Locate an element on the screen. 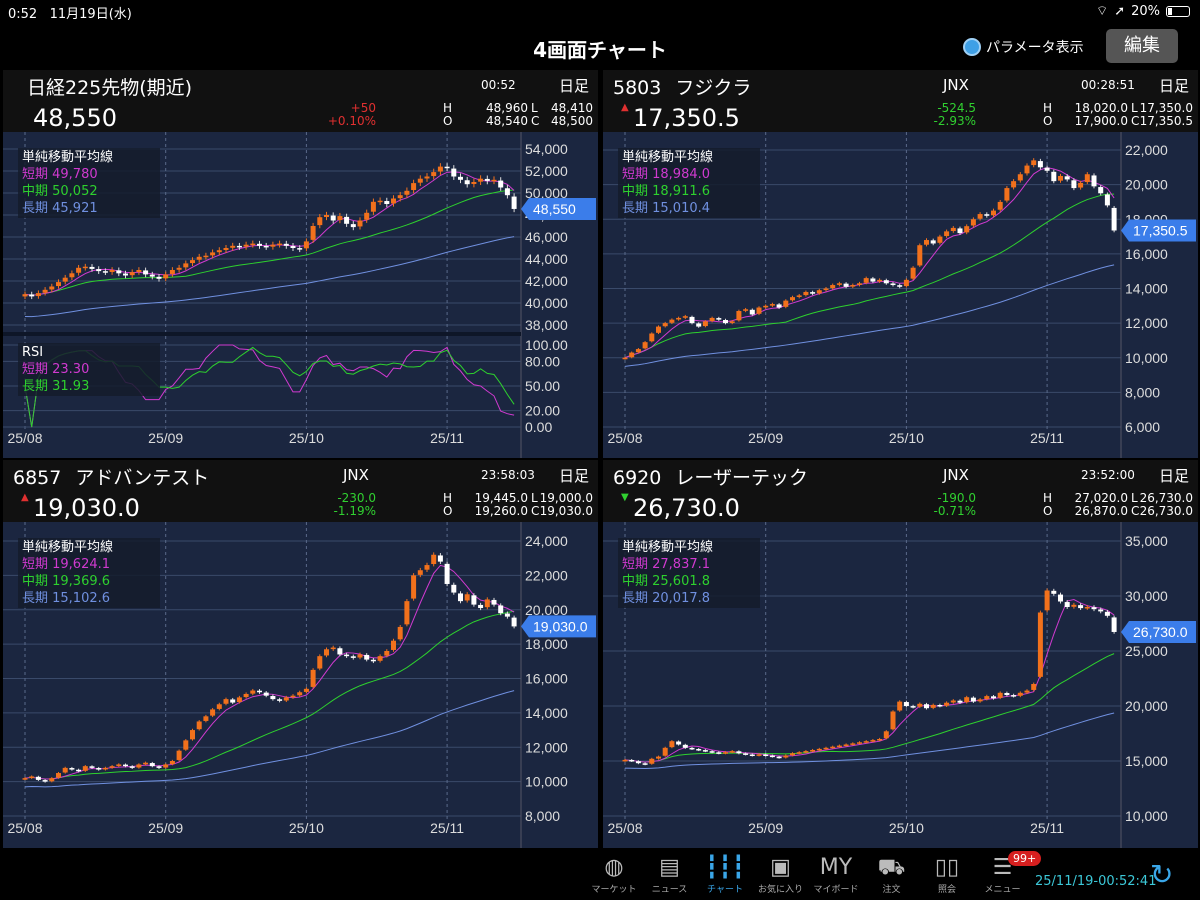 The width and height of the screenshot is (1200, 900). y-tick-label: 8,000 is located at coordinates (542, 816).